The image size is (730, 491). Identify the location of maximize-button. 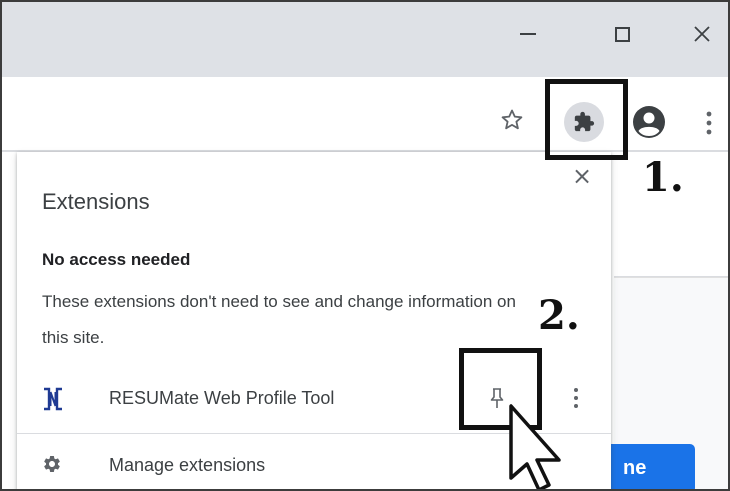
(622, 34).